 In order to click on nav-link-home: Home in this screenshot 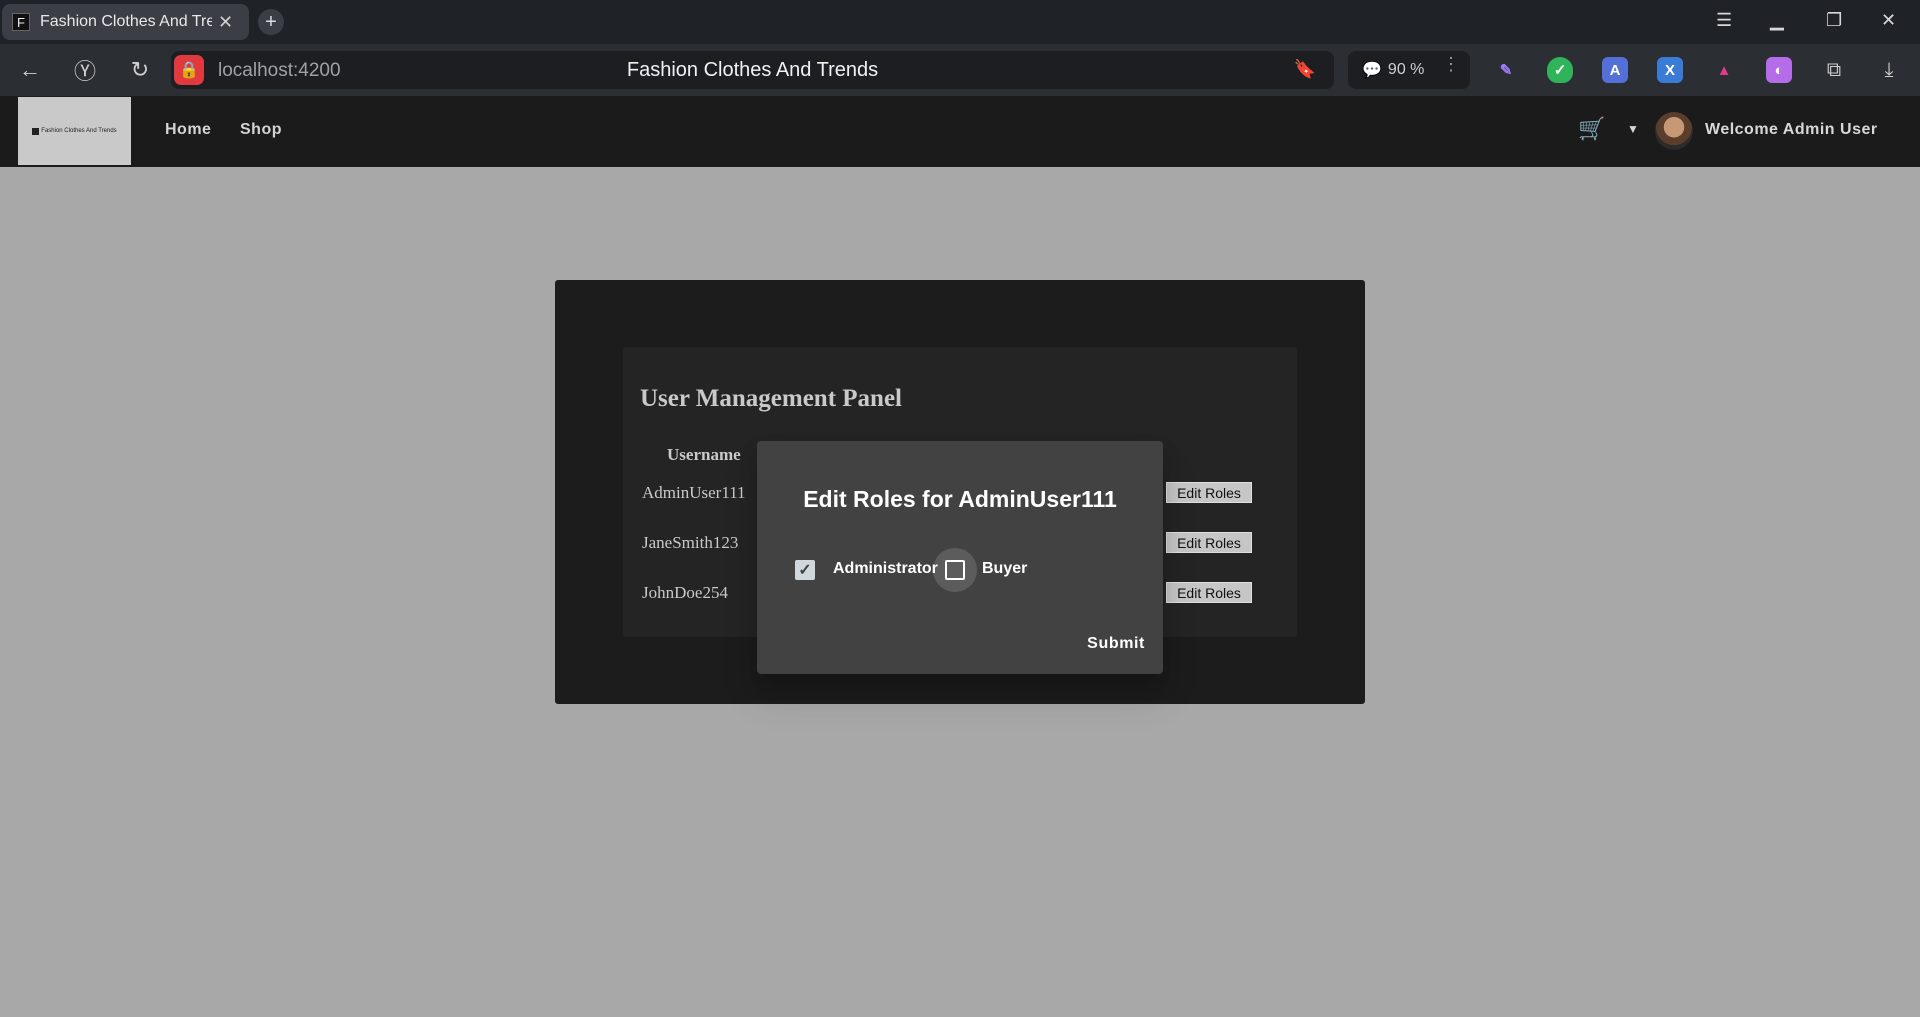, I will do `click(188, 130)`.